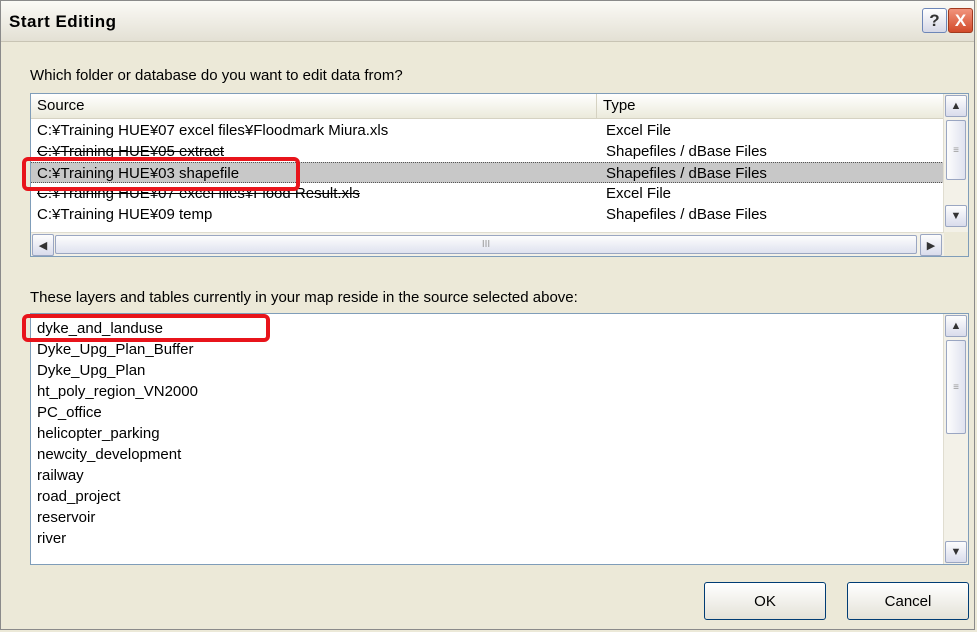 This screenshot has width=977, height=632. I want to click on list-item: Dyke_Upg_Plan, so click(91, 370).